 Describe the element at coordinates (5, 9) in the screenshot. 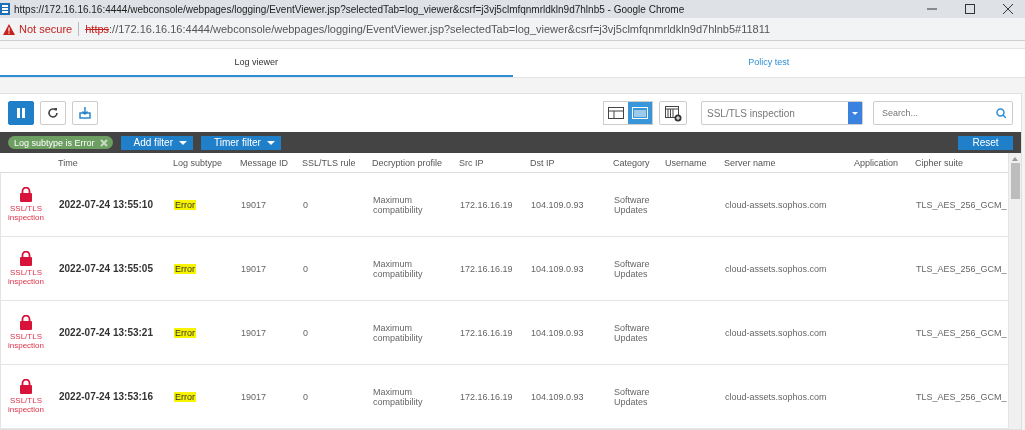

I see `app-icon` at that location.